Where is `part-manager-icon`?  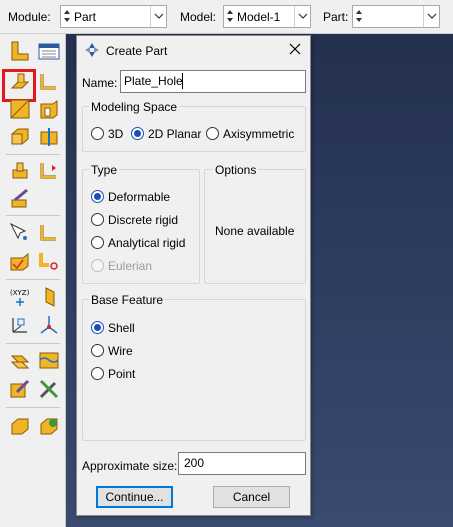 part-manager-icon is located at coordinates (49, 51).